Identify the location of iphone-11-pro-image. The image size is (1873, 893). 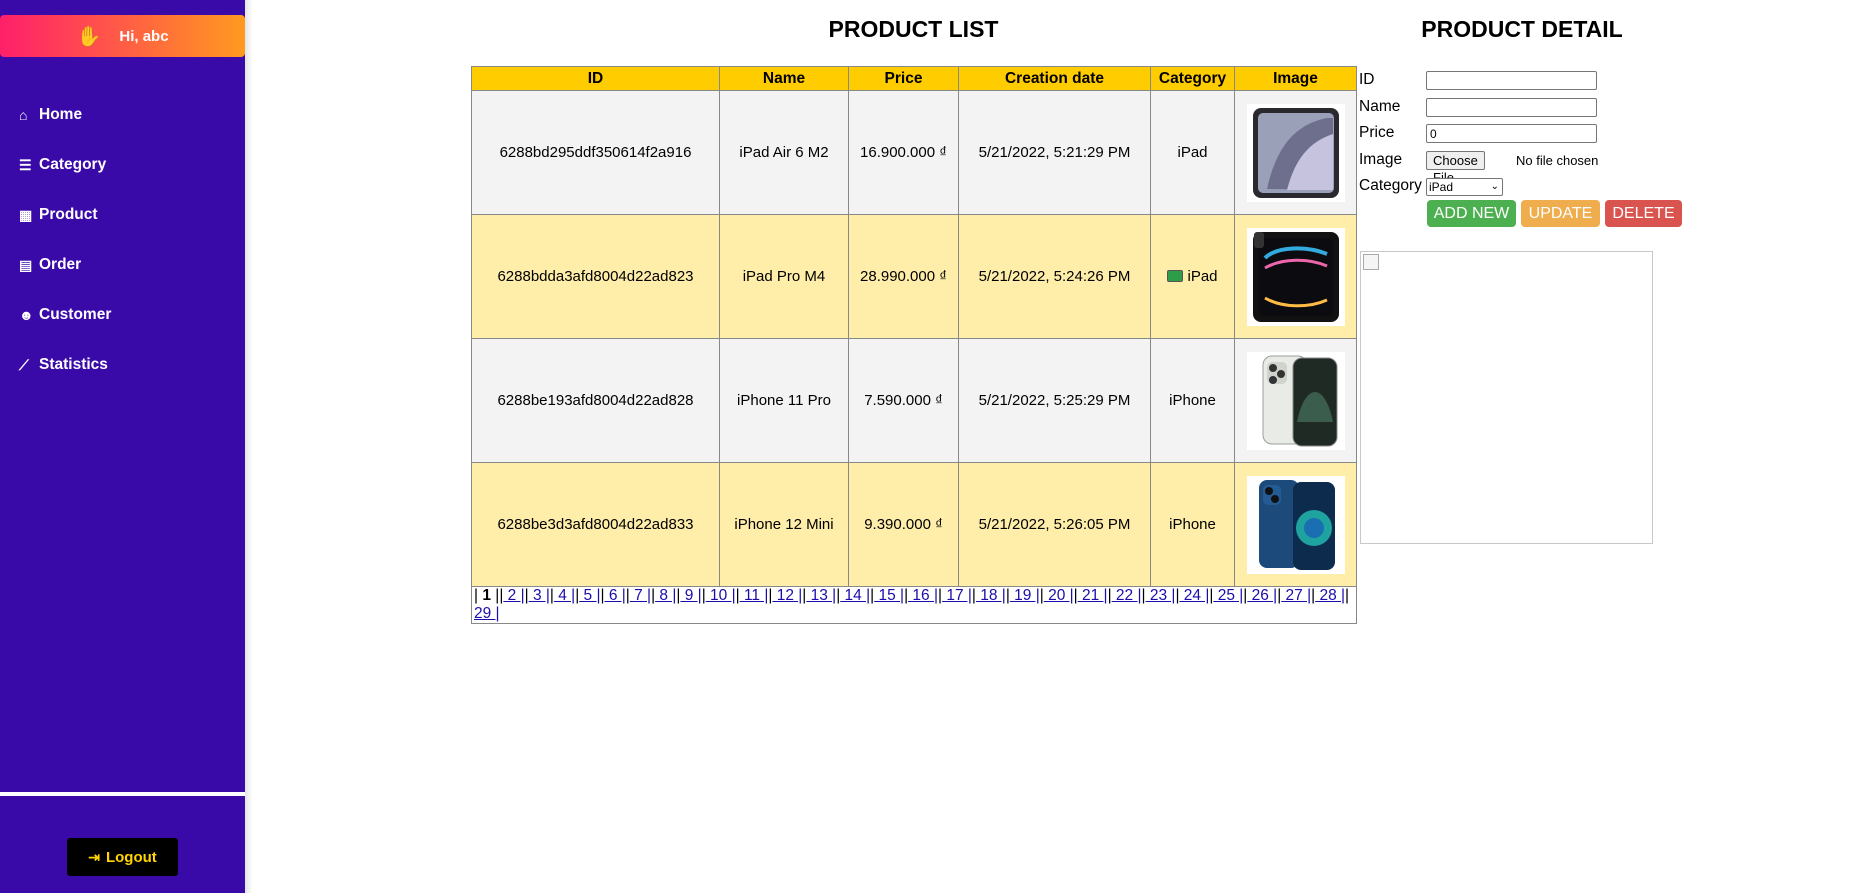
(1295, 400).